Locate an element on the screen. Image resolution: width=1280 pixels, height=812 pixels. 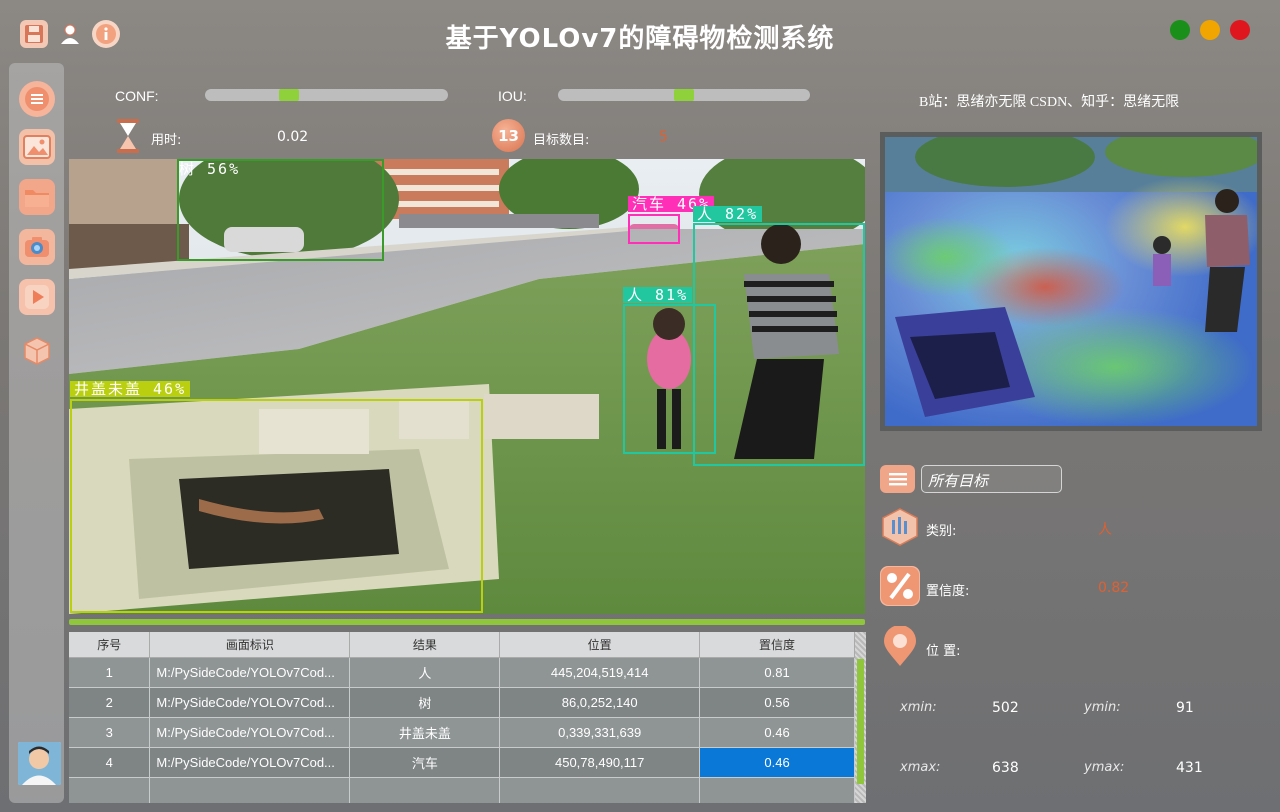
hourglass-icon is located at coordinates (128, 136).